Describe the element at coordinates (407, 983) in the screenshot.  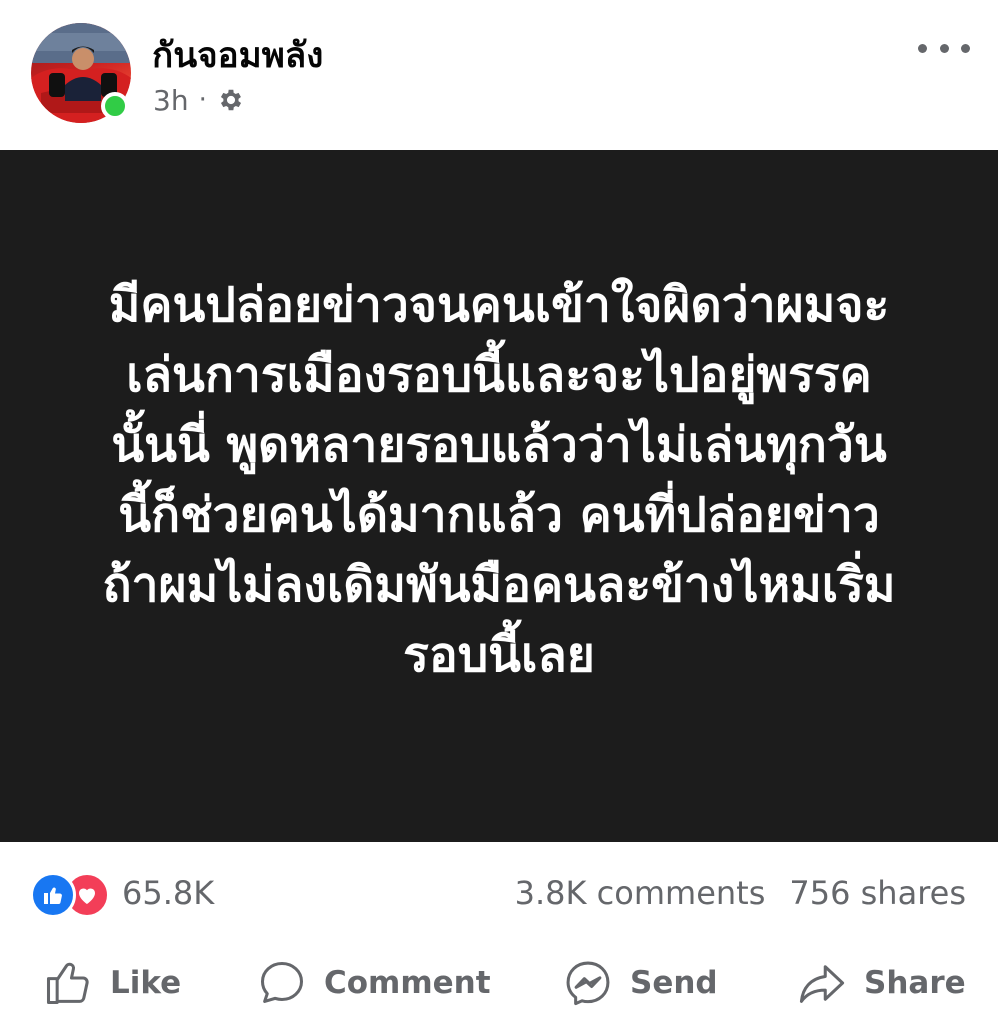
I see `comment-label: Comment` at that location.